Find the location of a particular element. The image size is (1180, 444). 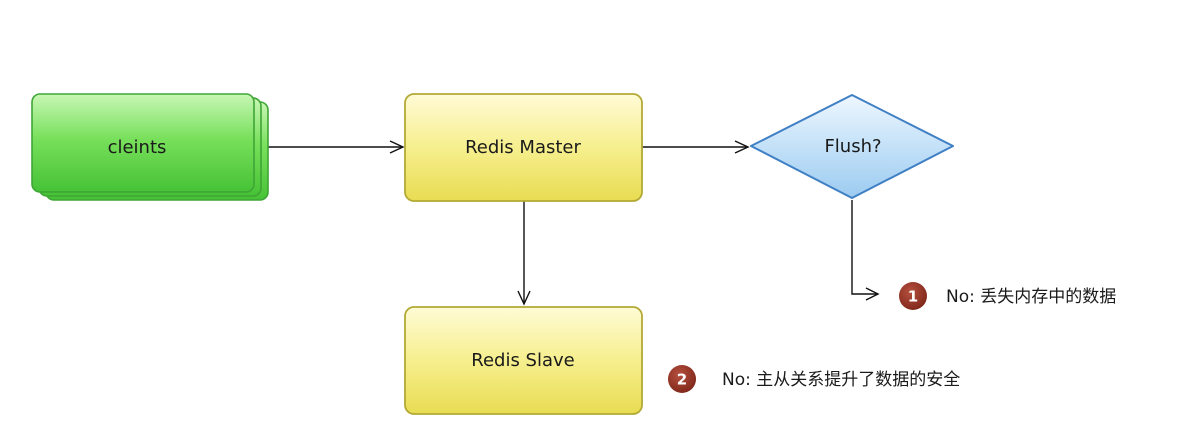

note-1: 1 No: 丢失内存中的数据 is located at coordinates (1007, 296).